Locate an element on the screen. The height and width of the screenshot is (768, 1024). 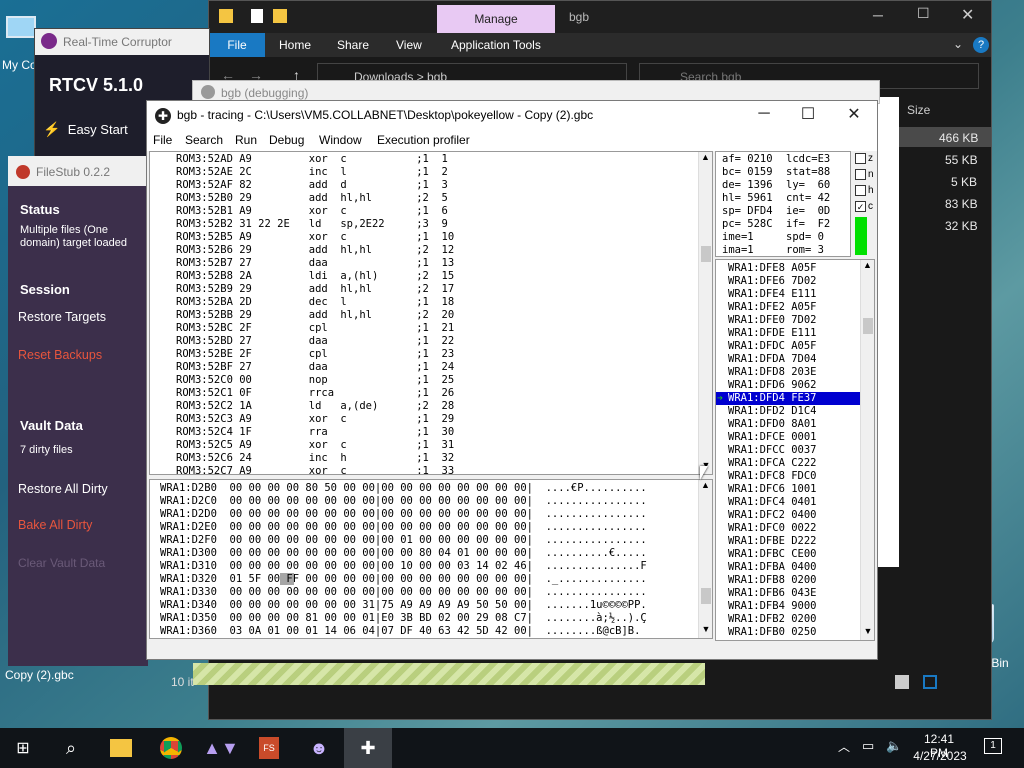
network-icon: ▭ is located at coordinates (868, 746).